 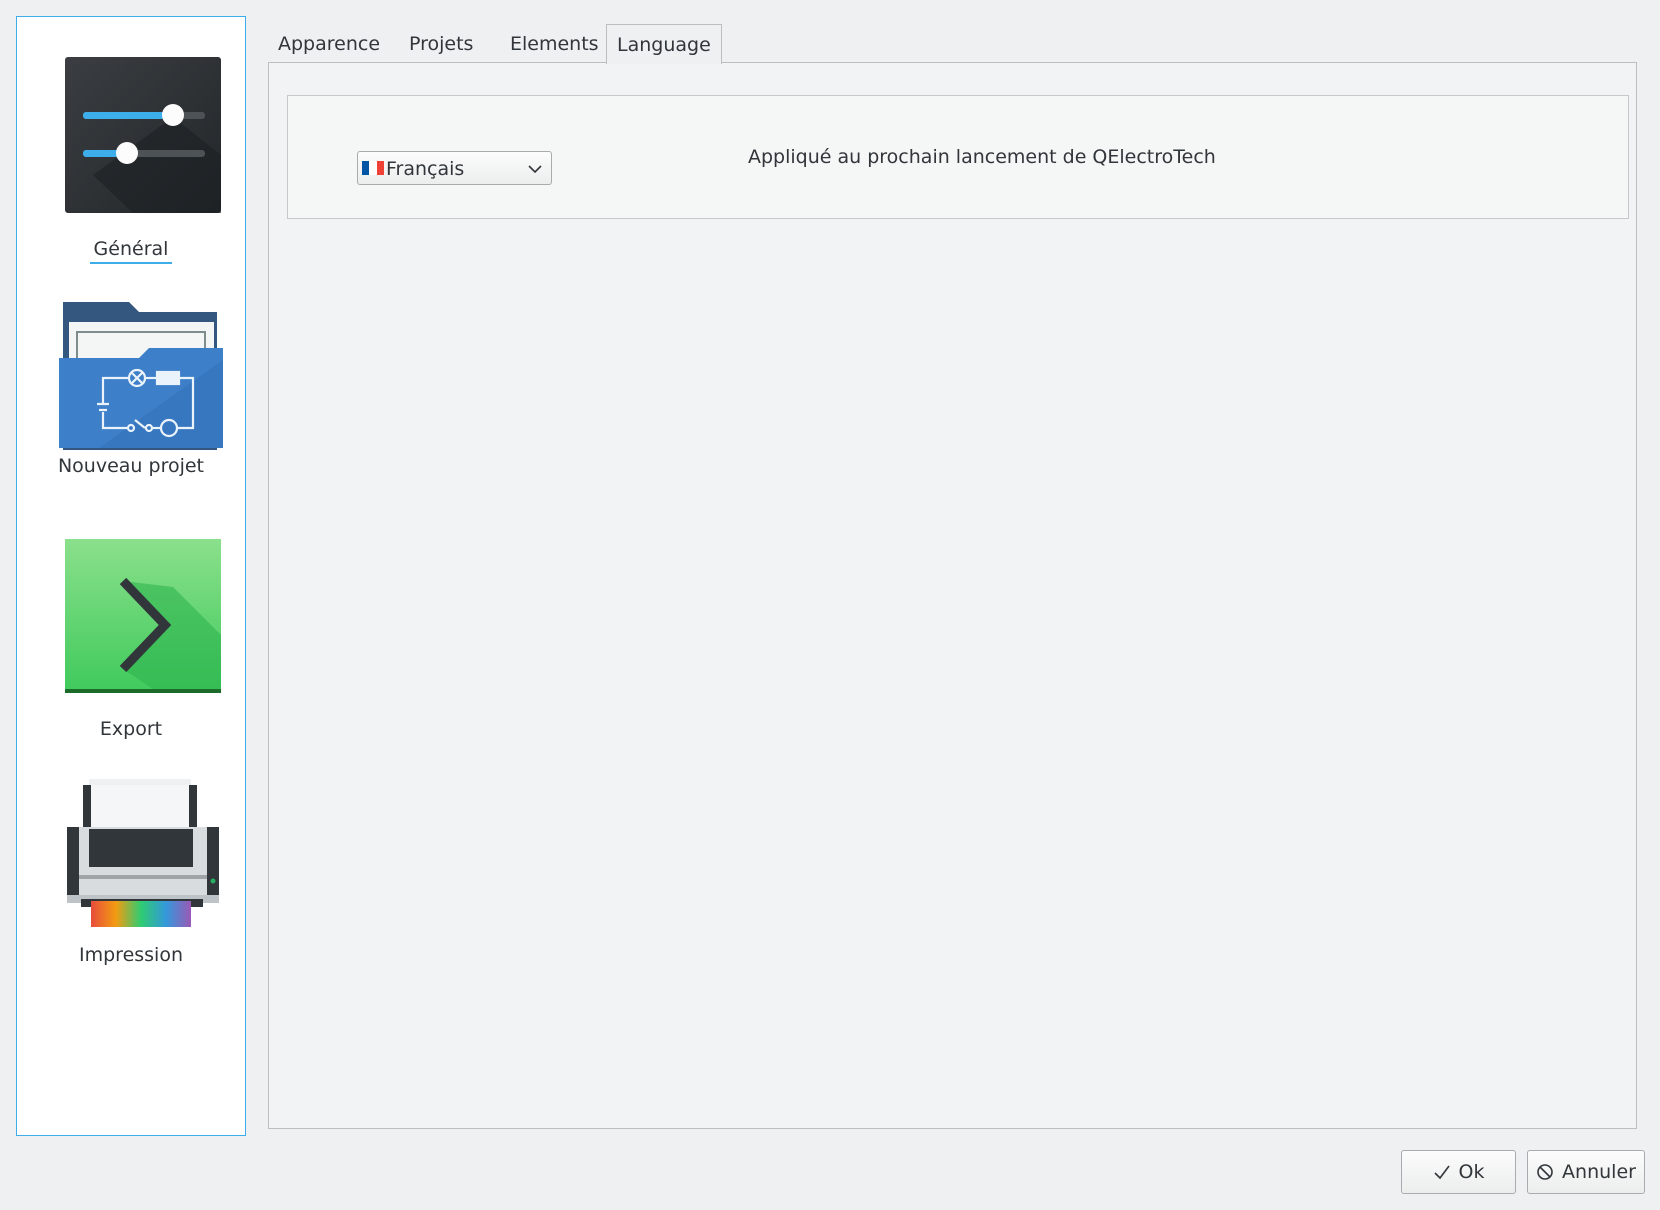 What do you see at coordinates (1545, 1172) in the screenshot?
I see `cancel-icon` at bounding box center [1545, 1172].